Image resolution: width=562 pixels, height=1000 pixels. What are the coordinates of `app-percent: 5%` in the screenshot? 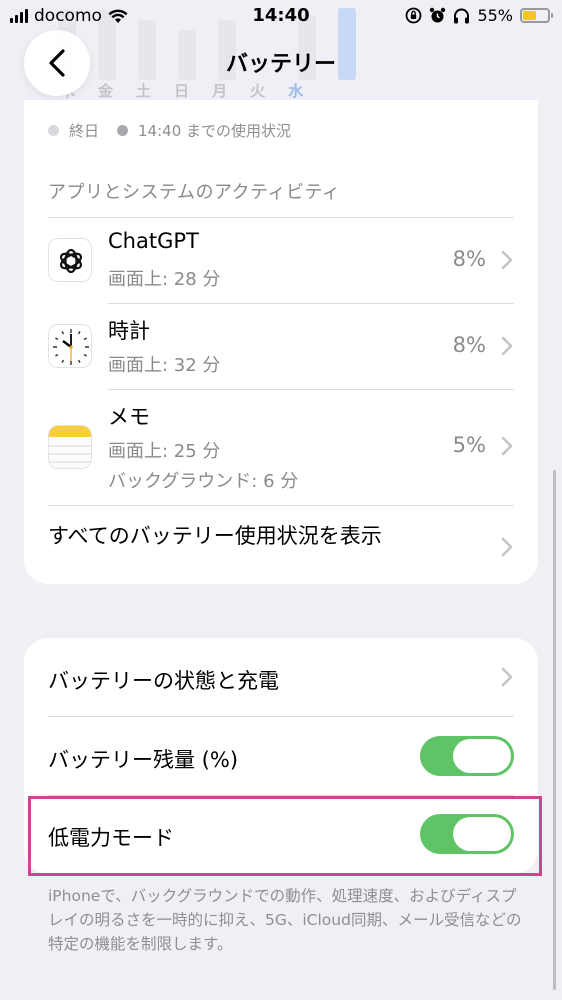 It's located at (469, 445).